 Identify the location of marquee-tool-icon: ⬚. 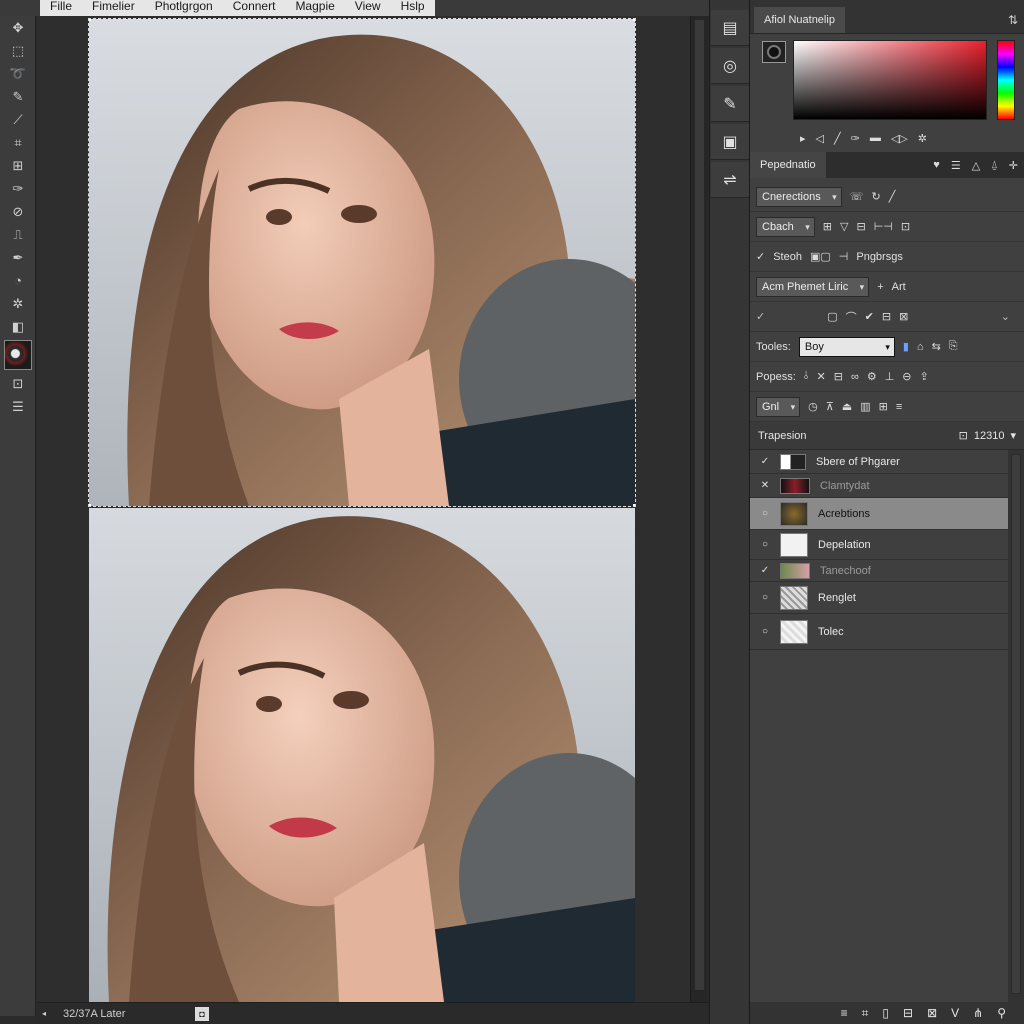
(18, 50).